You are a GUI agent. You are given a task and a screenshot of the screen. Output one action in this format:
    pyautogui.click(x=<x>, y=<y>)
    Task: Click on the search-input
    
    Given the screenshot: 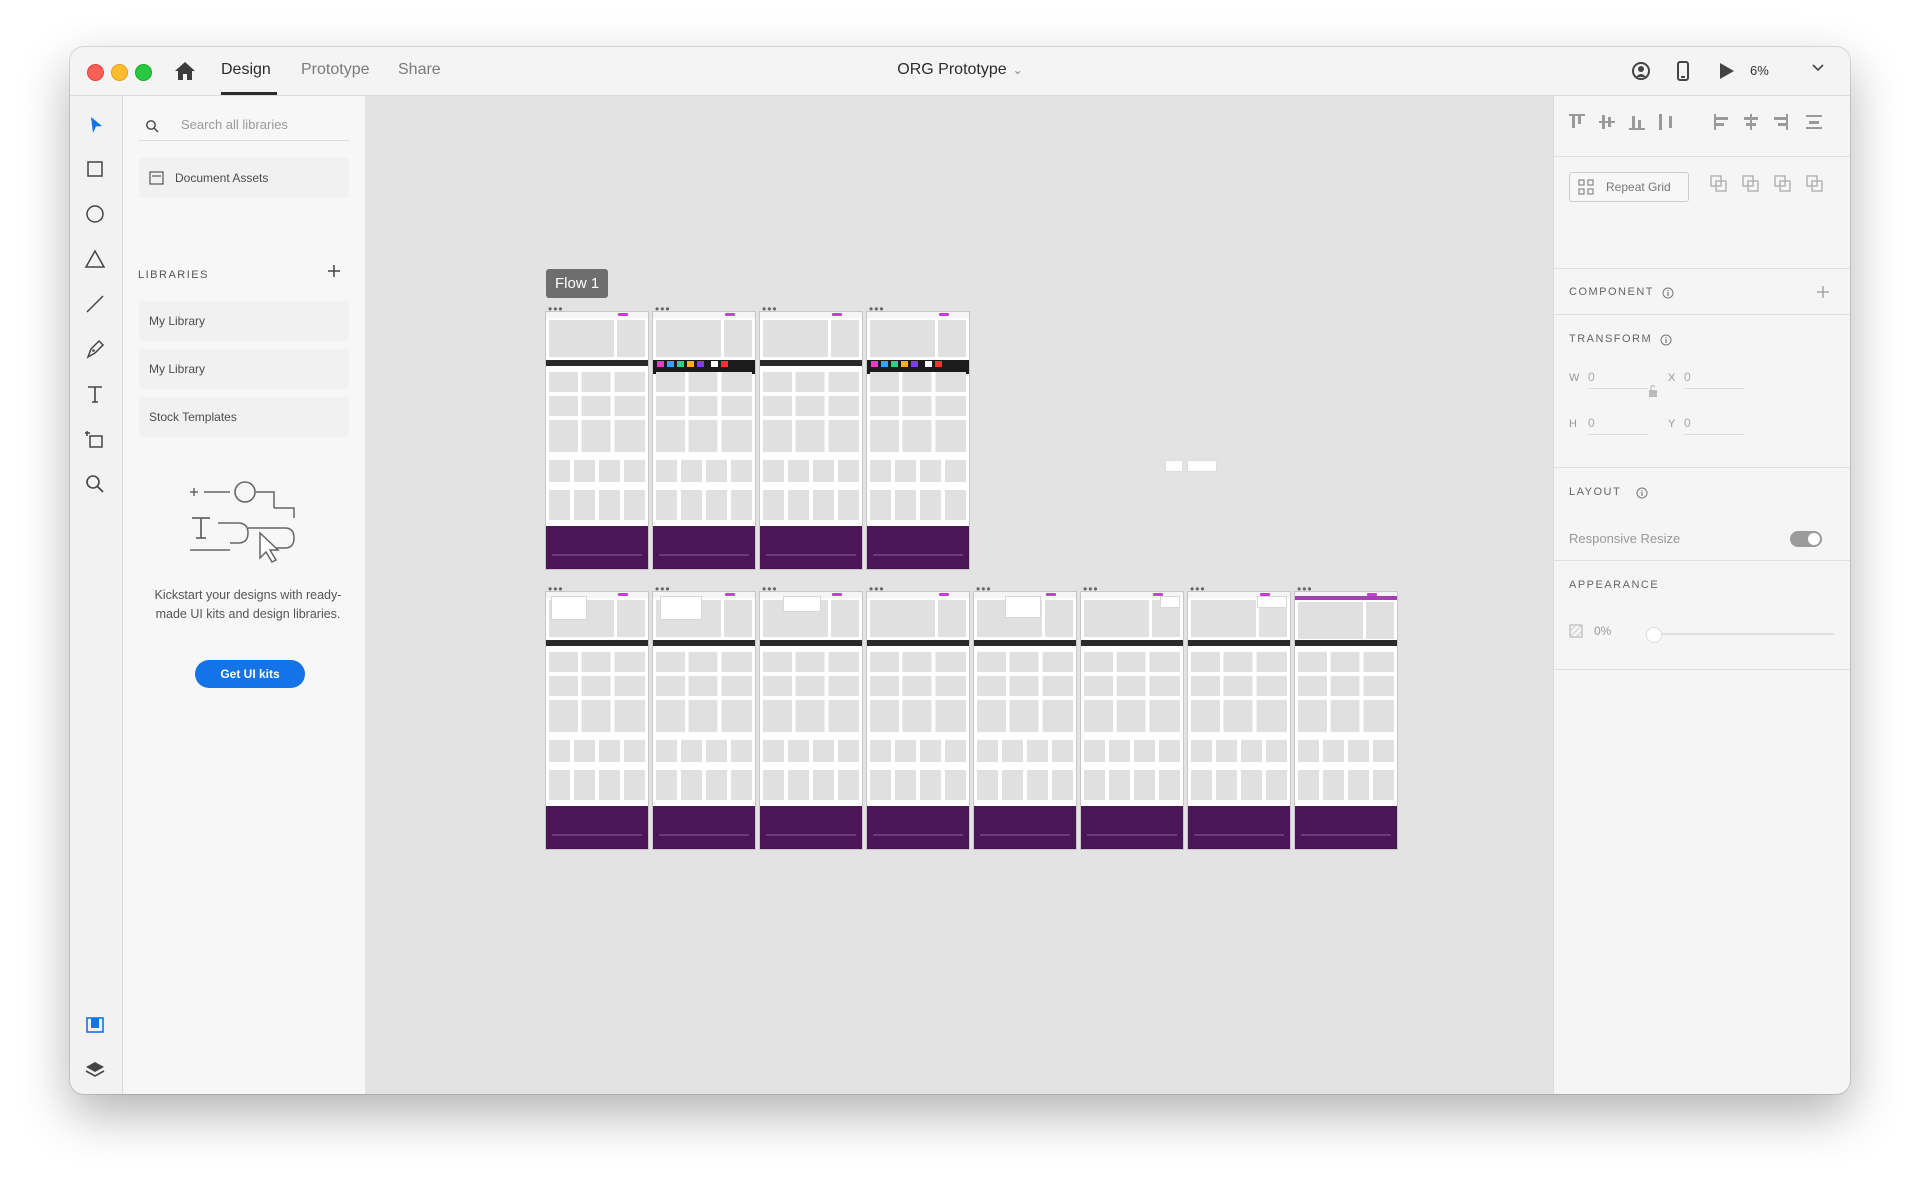 What is the action you would take?
    pyautogui.click(x=261, y=124)
    